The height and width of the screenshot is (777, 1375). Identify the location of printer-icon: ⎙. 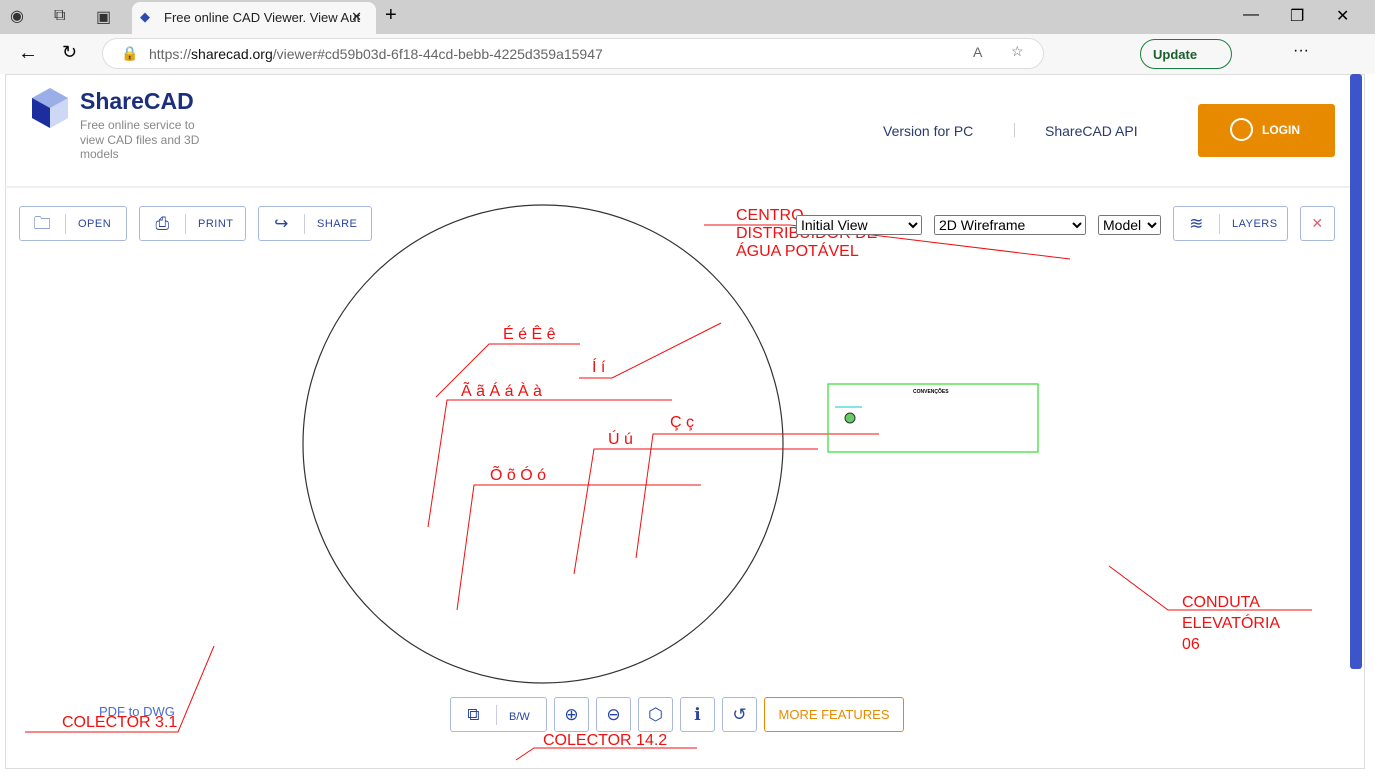
(163, 223).